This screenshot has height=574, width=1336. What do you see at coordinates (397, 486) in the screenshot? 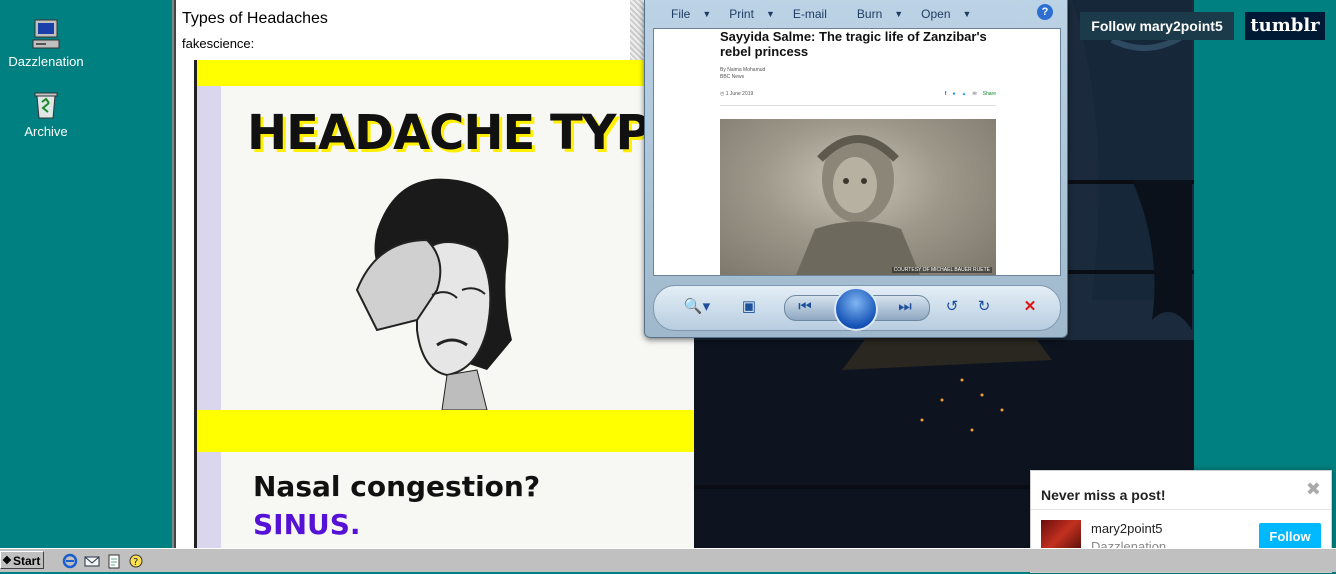
I see `poster-question: Nasal congestion?` at bounding box center [397, 486].